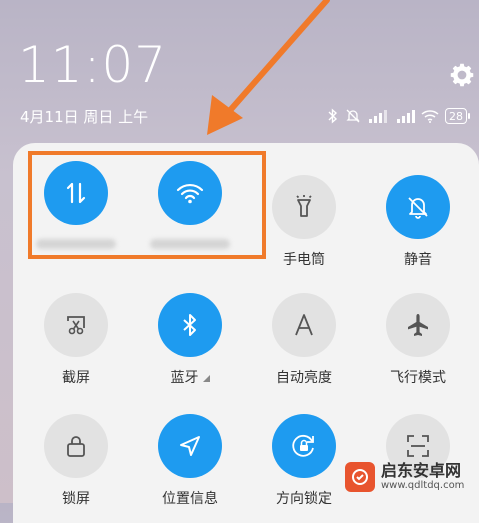 Image resolution: width=479 pixels, height=523 pixels. Describe the element at coordinates (360, 477) in the screenshot. I see `watermark-logo-icon` at that location.